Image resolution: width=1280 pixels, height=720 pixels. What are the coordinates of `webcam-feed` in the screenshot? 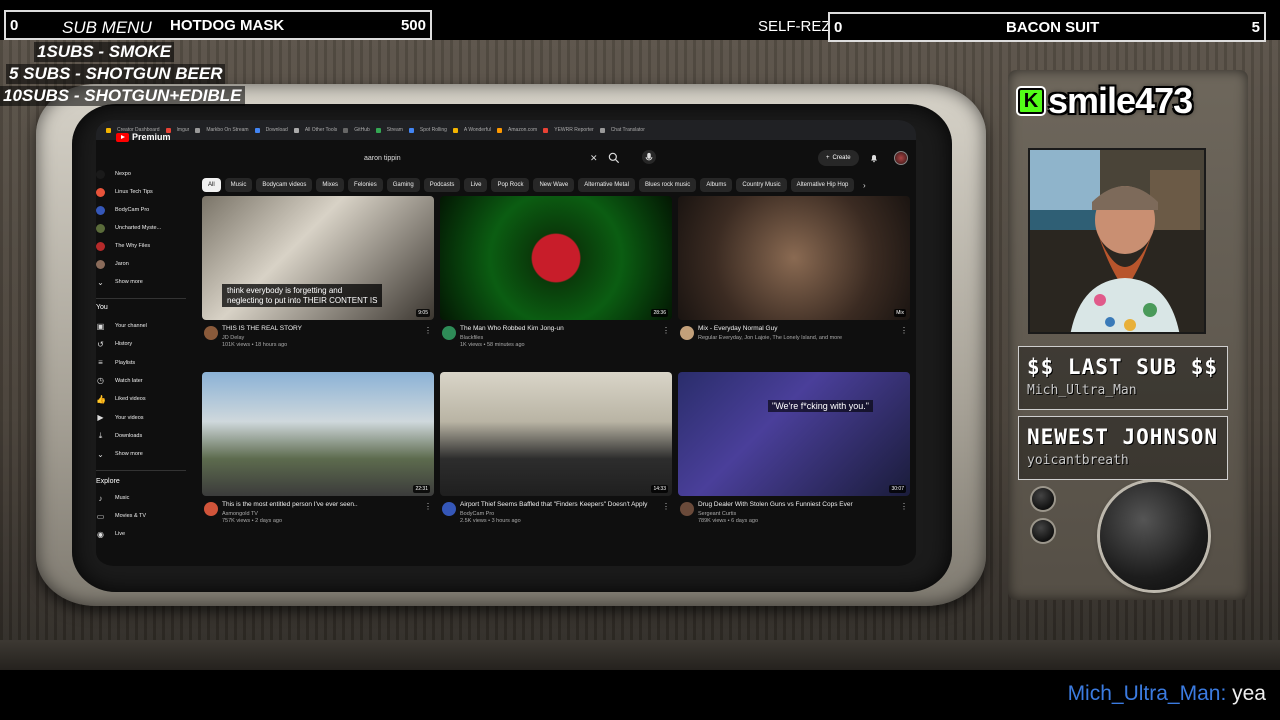 It's located at (1117, 241).